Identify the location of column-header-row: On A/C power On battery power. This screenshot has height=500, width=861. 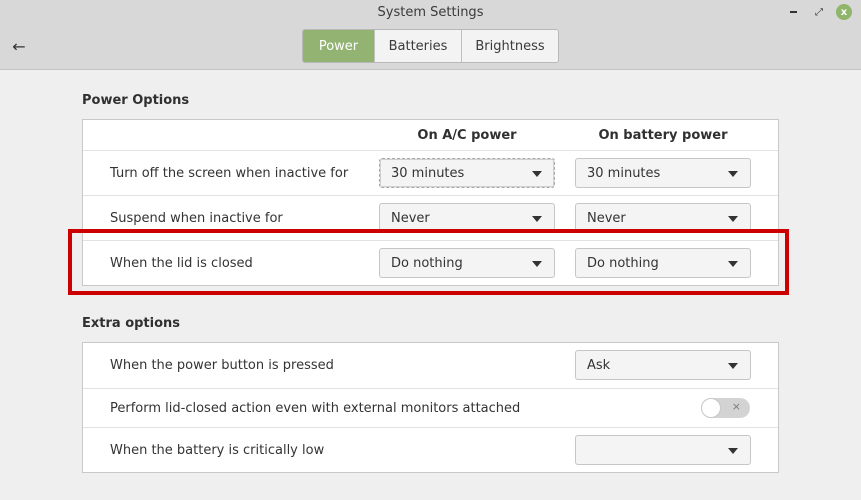
(430, 135).